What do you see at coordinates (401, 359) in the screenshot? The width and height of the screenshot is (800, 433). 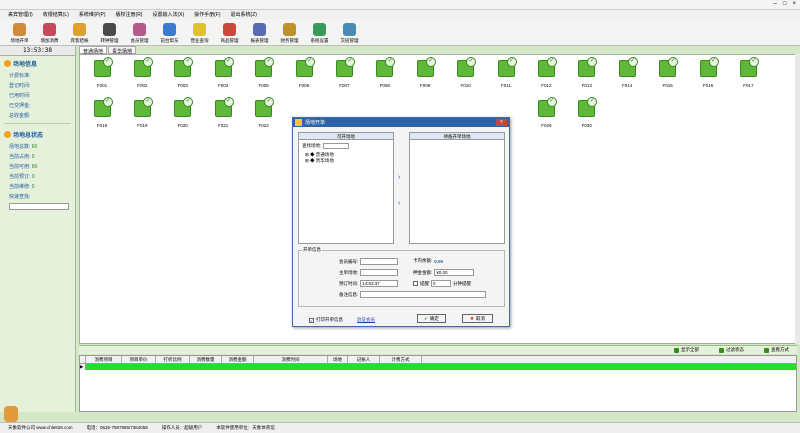 I see `column-header: 计费方式` at bounding box center [401, 359].